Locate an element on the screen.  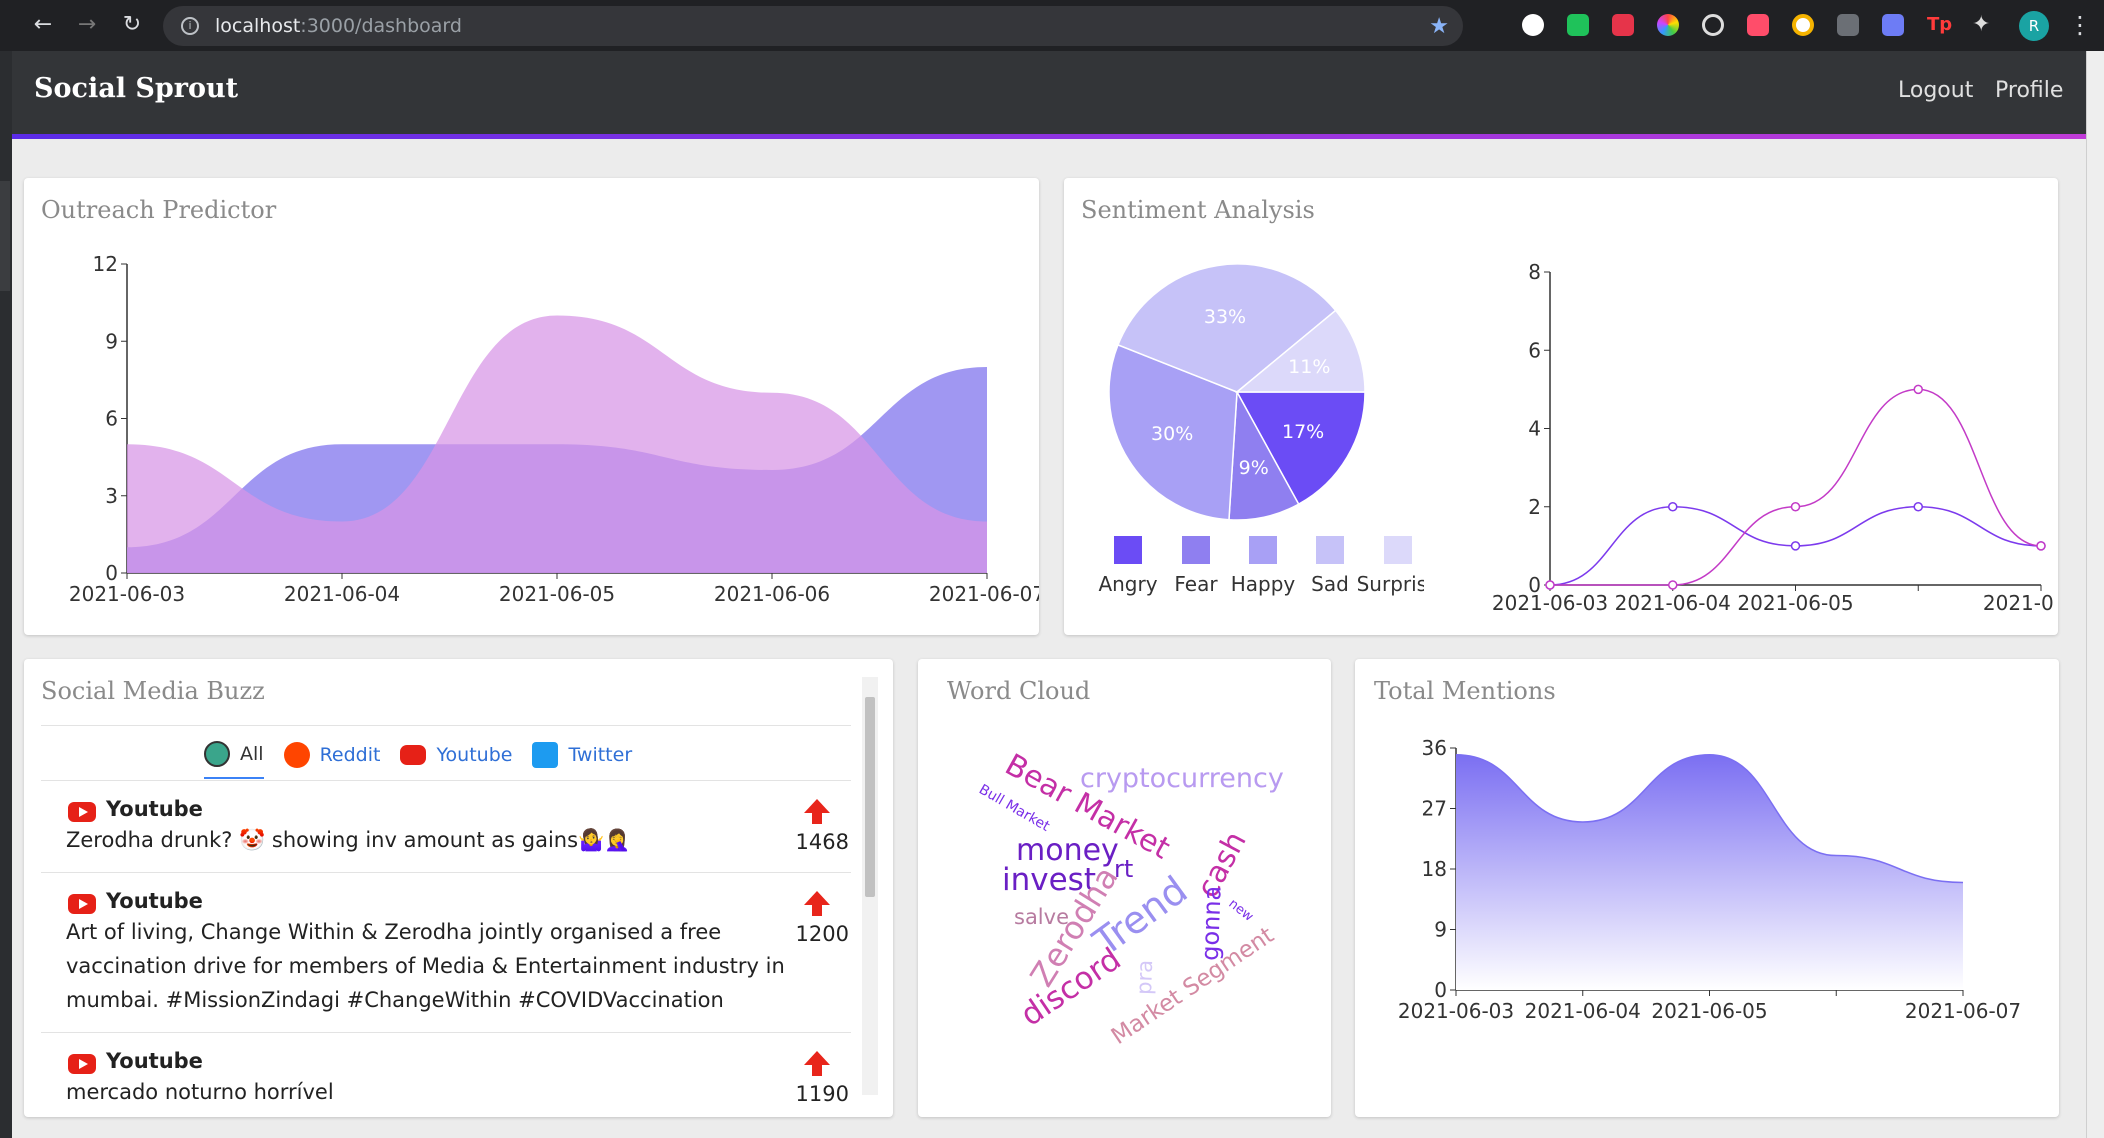
tab-label: Reddit is located at coordinates (350, 755).